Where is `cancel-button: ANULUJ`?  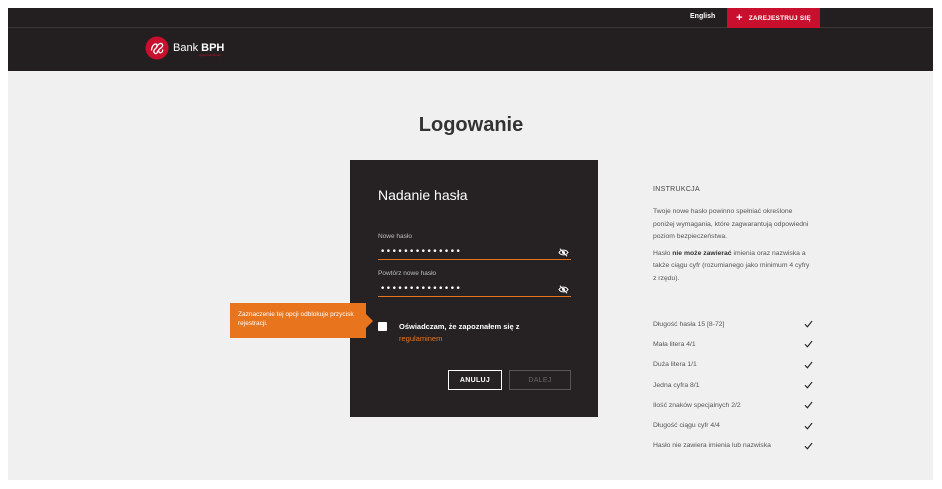 cancel-button: ANULUJ is located at coordinates (475, 380).